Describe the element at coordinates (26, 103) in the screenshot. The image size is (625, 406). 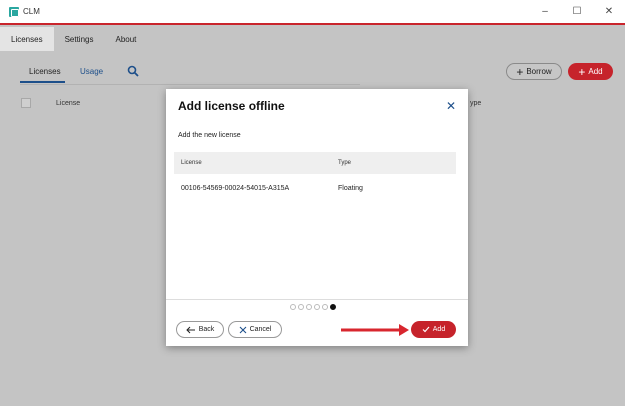
I see `select-all-checkbox` at that location.